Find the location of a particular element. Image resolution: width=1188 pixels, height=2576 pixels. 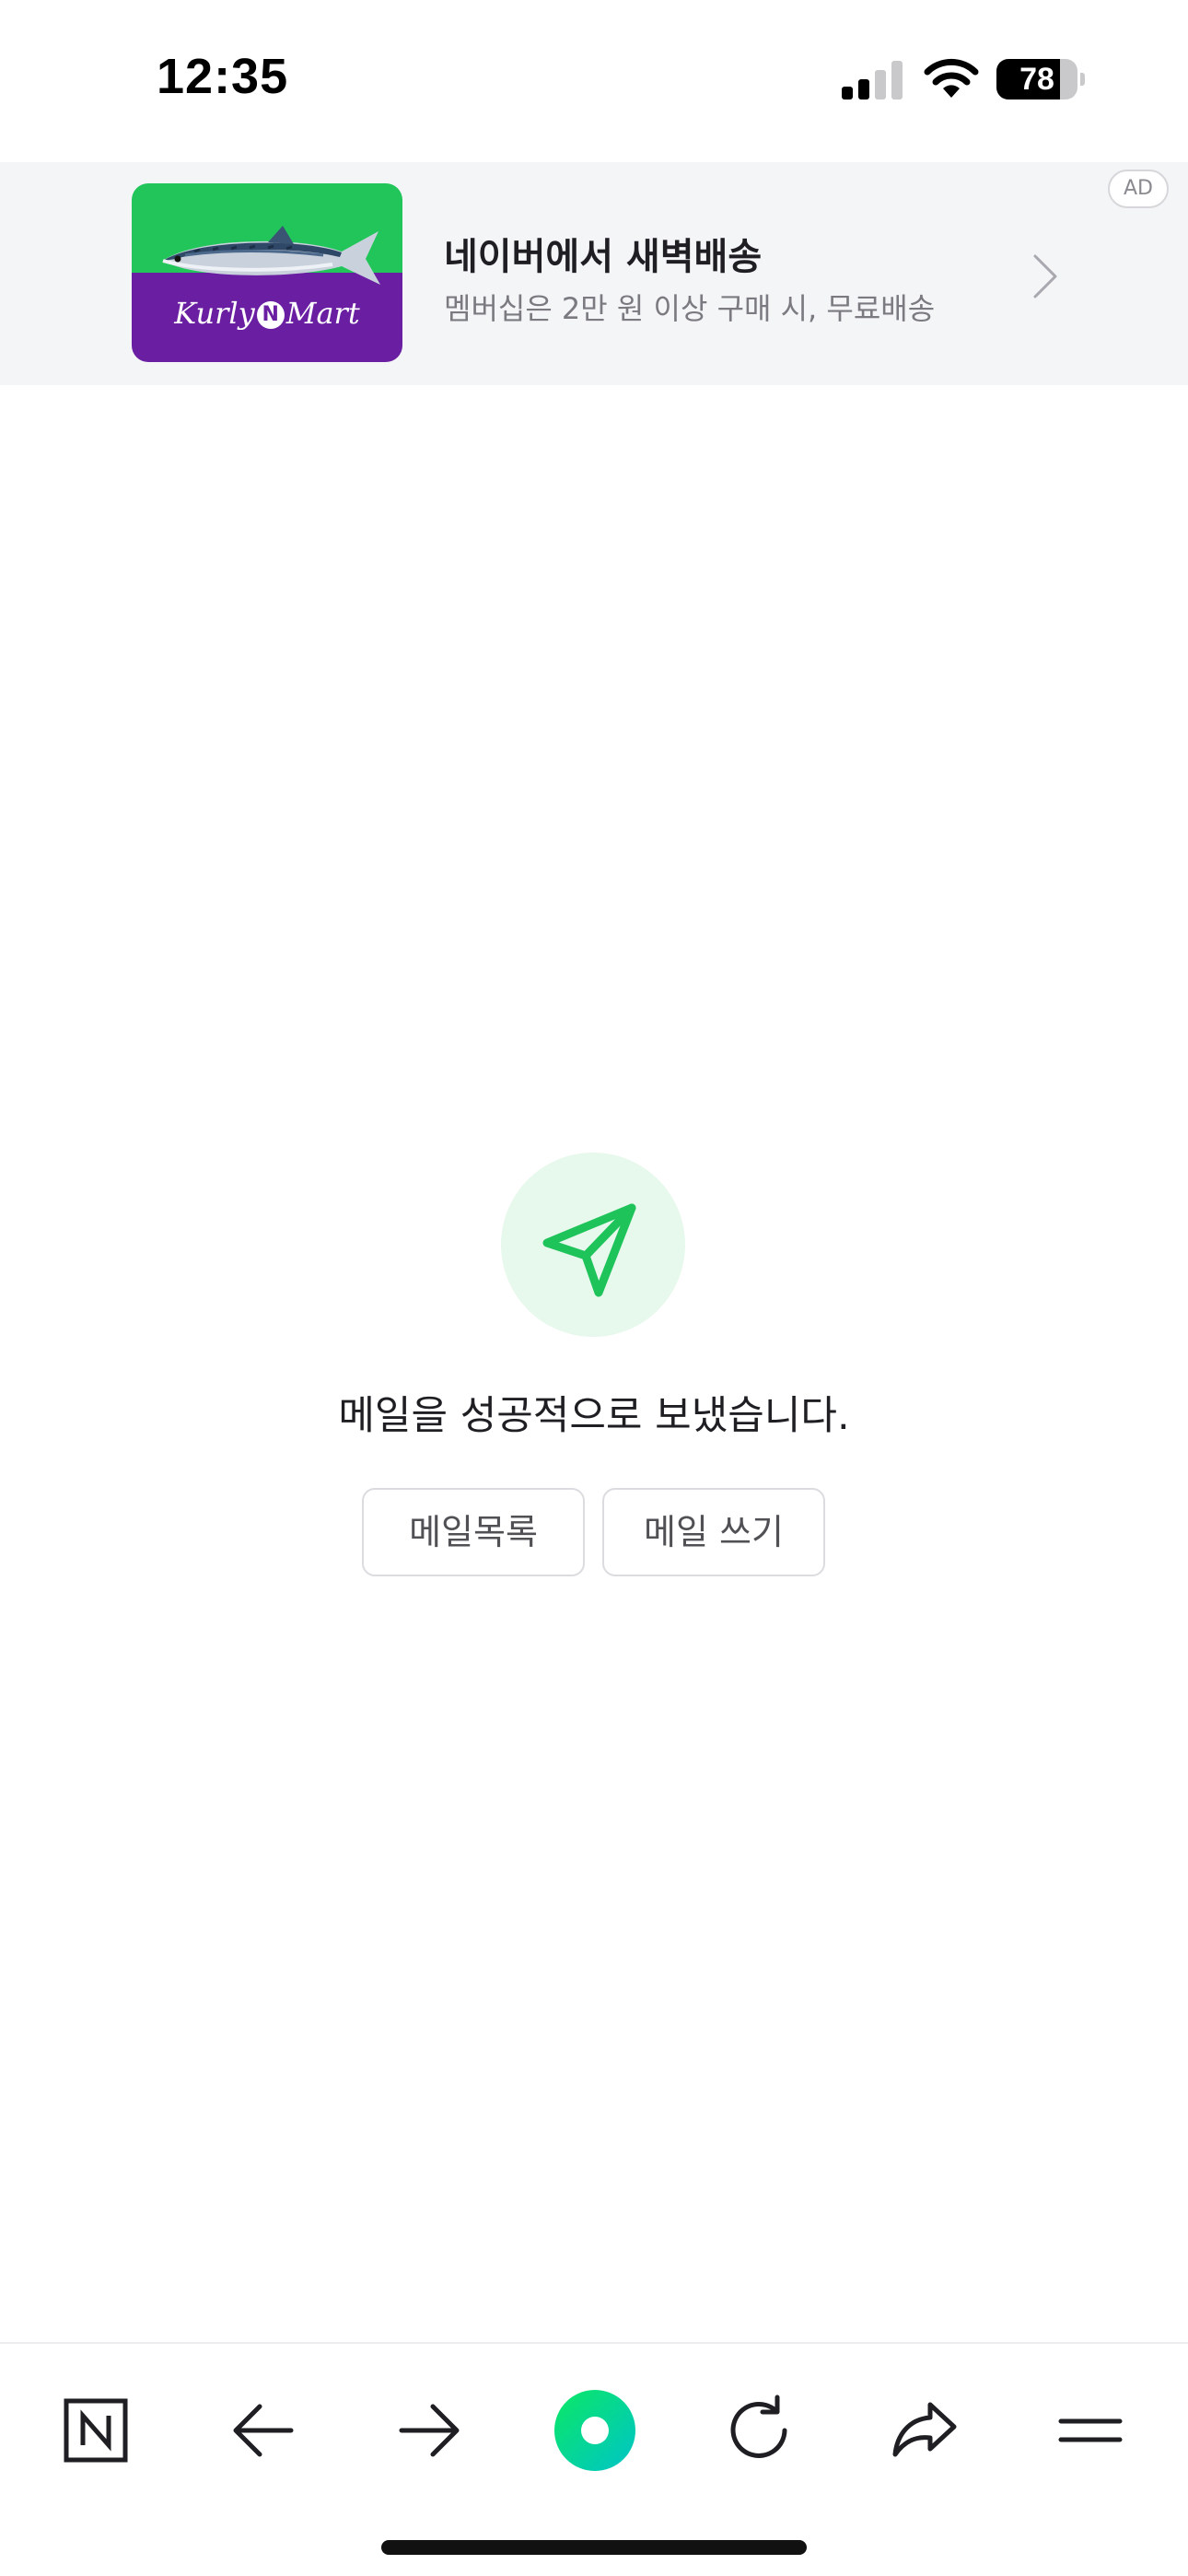

cellular-signal-icon is located at coordinates (872, 80).